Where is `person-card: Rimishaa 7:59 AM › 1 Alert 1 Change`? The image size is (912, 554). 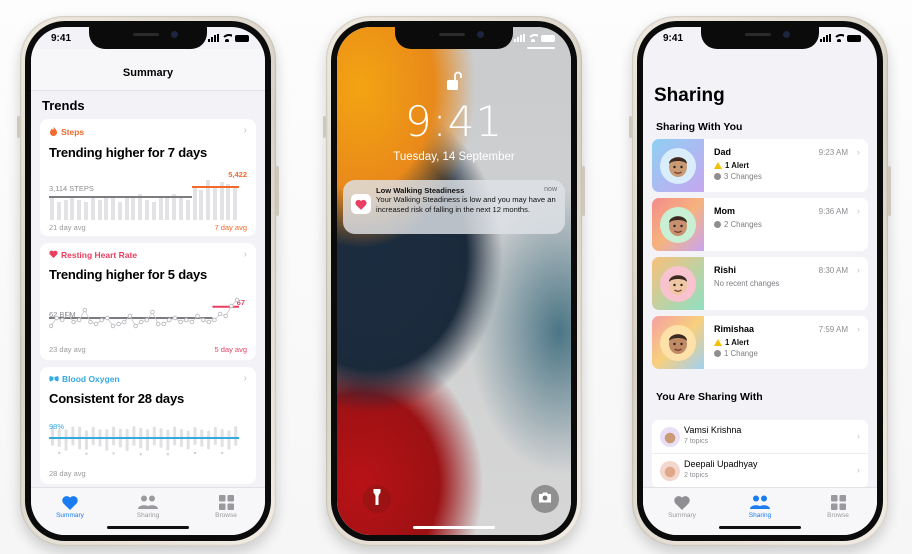 person-card: Rimishaa 7:59 AM › 1 Alert 1 Change is located at coordinates (760, 342).